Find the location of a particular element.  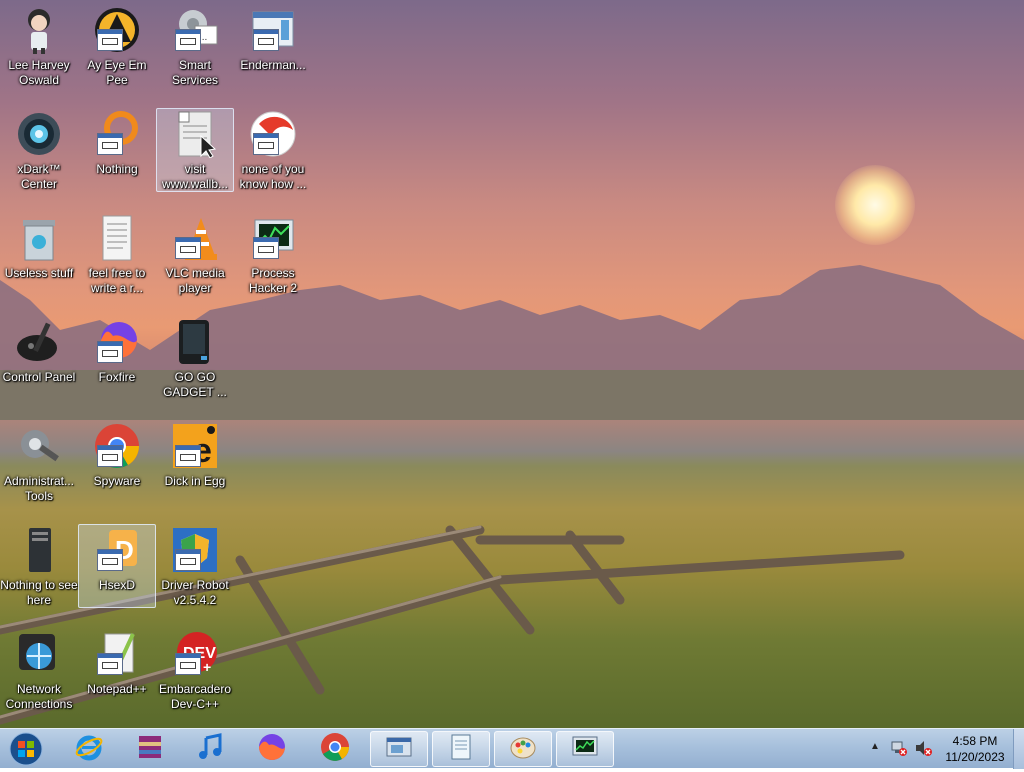

taskbar-firefox is located at coordinates (272, 749).